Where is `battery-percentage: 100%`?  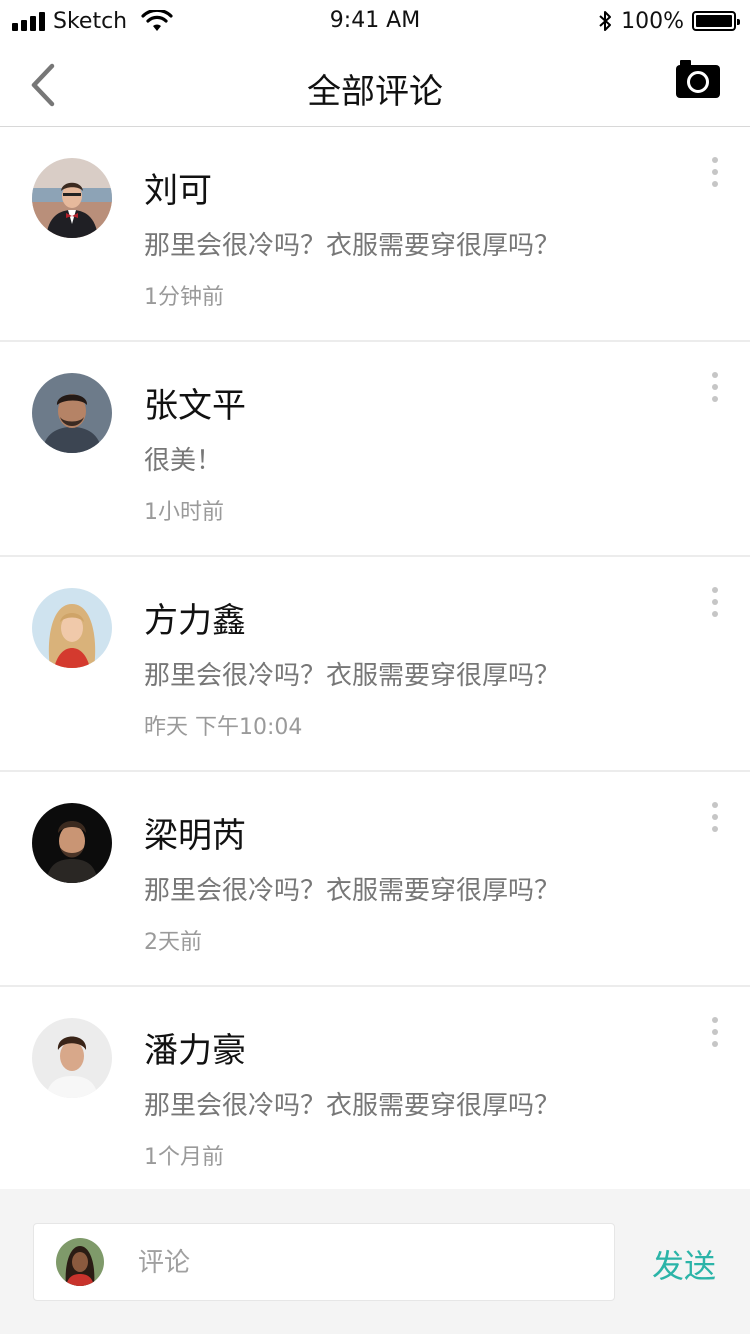
battery-percentage: 100% is located at coordinates (652, 21).